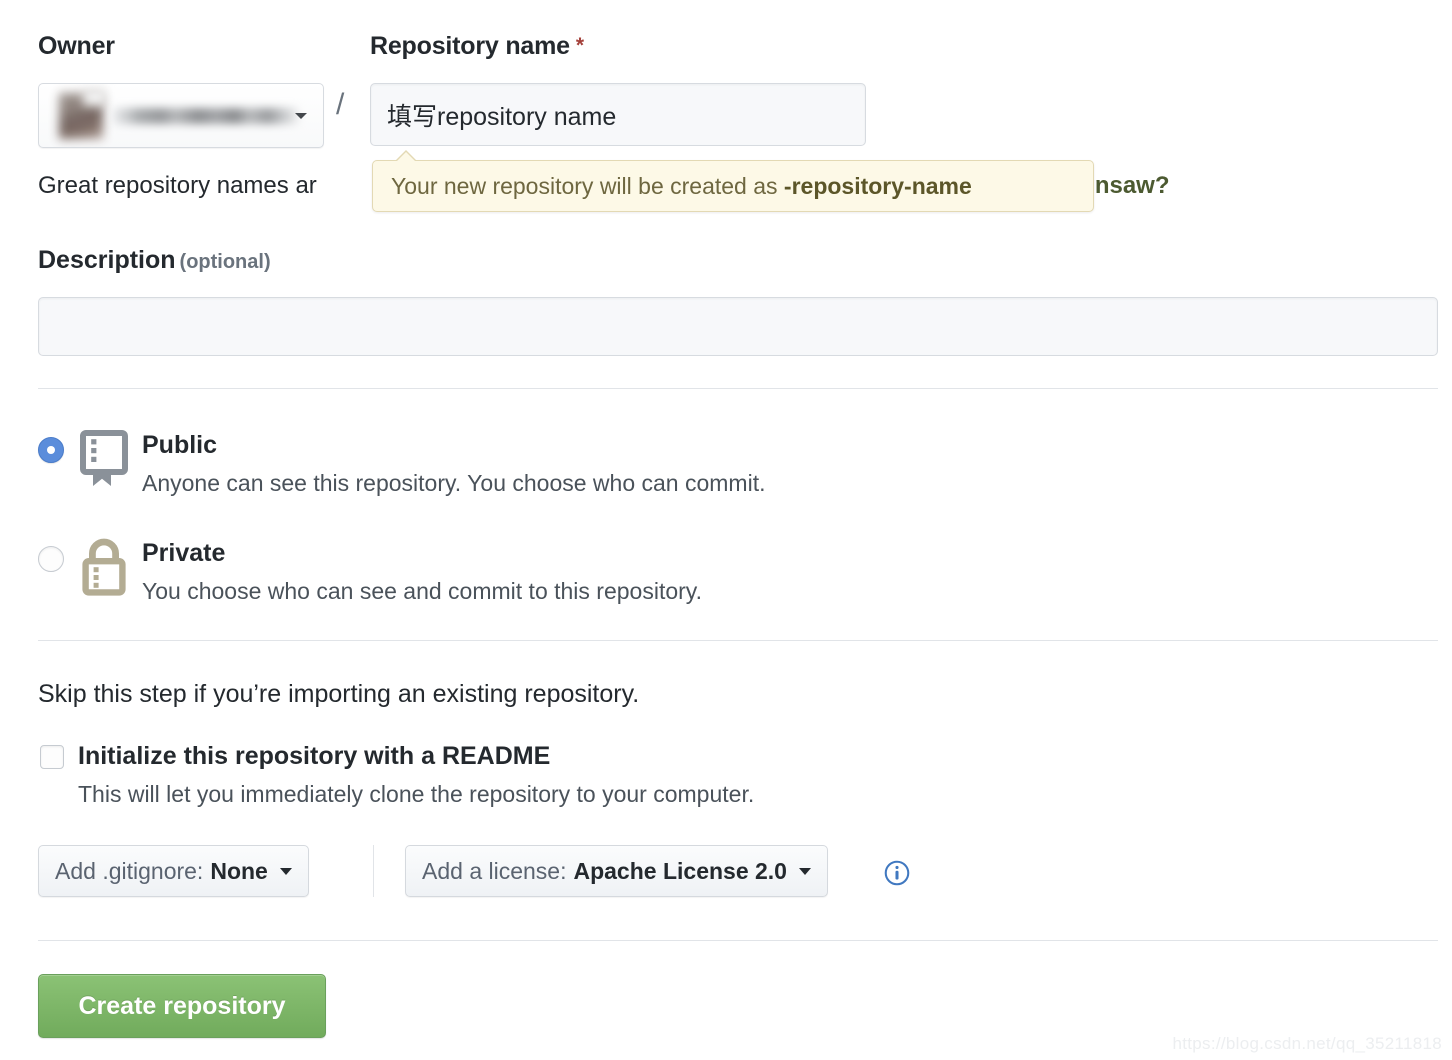 Image resolution: width=1452 pixels, height=1060 pixels. I want to click on description-label-text: Description, so click(107, 260).